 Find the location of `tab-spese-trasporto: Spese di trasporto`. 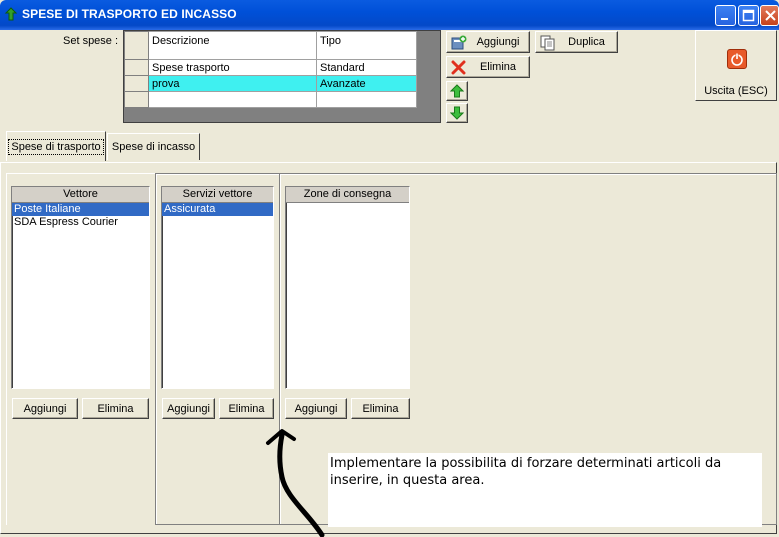

tab-spese-trasporto: Spese di trasporto is located at coordinates (56, 146).